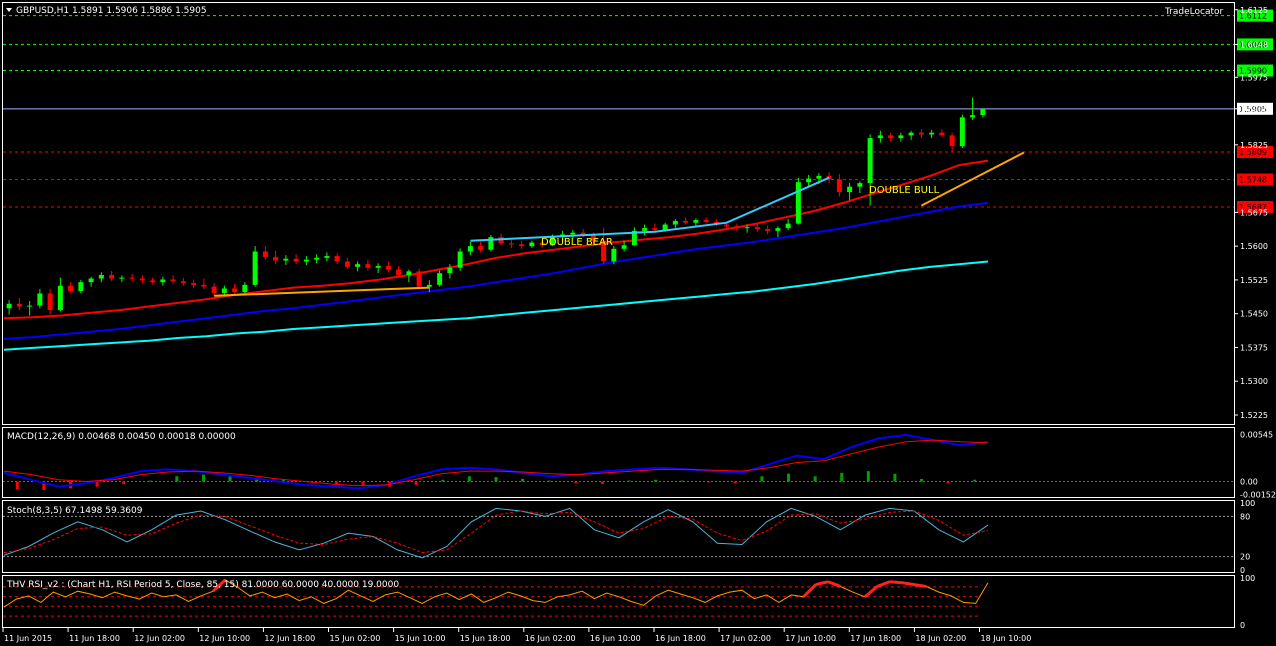 The height and width of the screenshot is (646, 1276). Describe the element at coordinates (75, 511) in the screenshot. I see `stoch-title: Stoch(8,3,5) 67.1498 59.3609` at that location.